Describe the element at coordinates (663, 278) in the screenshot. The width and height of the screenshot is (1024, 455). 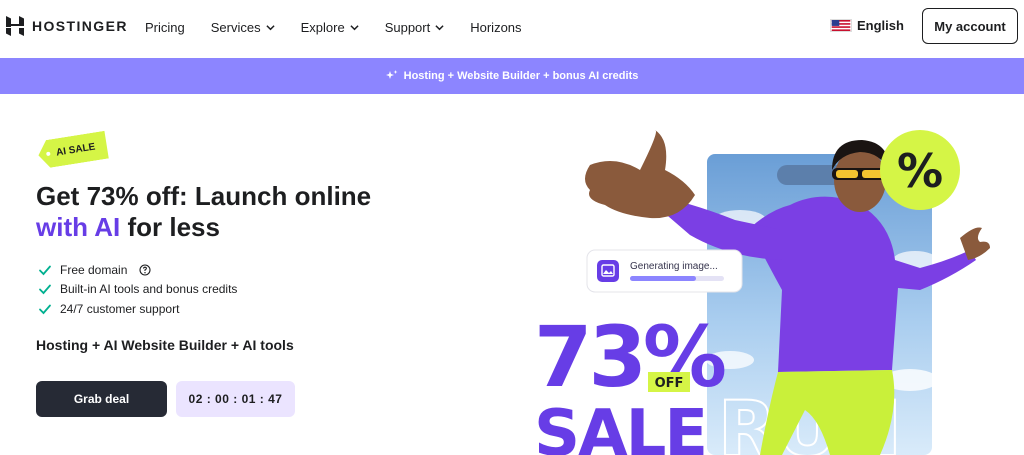
I see `progress-fill` at that location.